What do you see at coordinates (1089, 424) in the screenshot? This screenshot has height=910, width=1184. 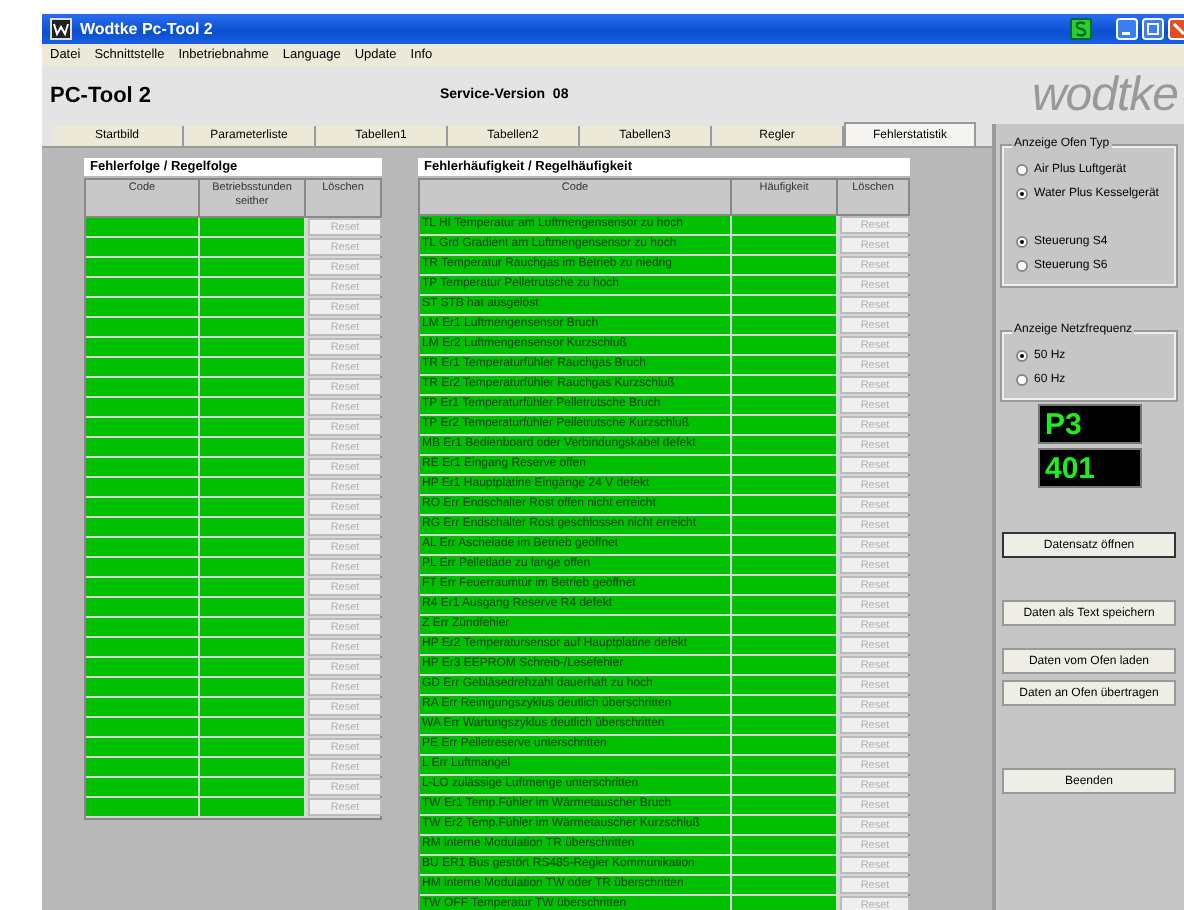 I see `led-display: P3` at bounding box center [1089, 424].